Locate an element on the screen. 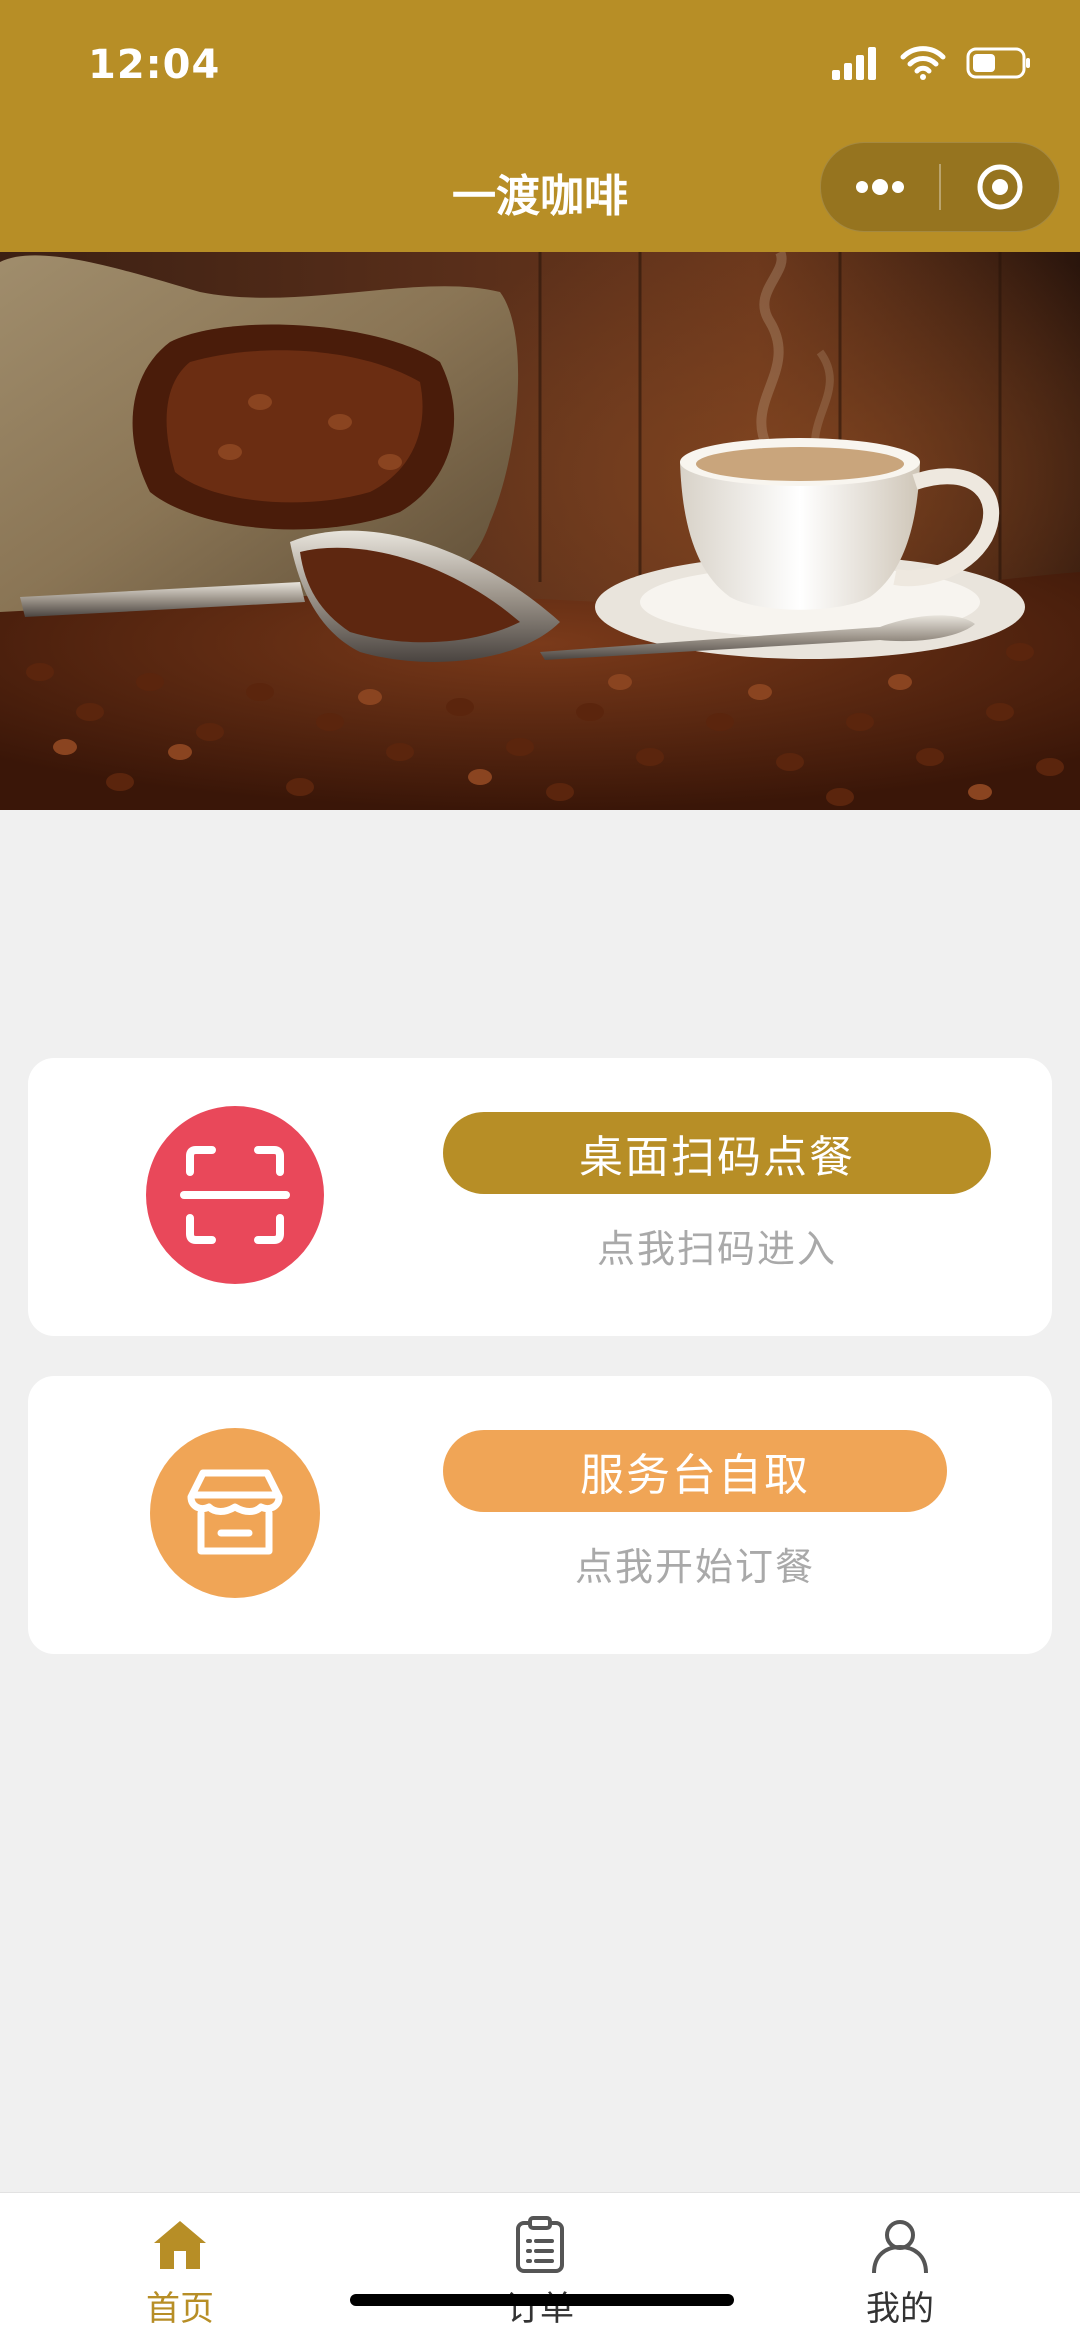 Image resolution: width=1080 pixels, height=2338 pixels. tab-bar: 首页 订单 我的 is located at coordinates (540, 2265).